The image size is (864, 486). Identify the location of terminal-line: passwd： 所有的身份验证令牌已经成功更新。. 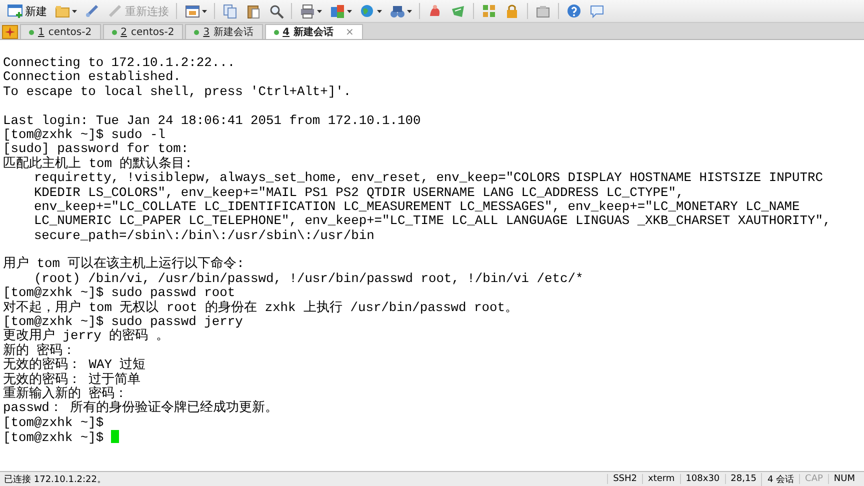
(140, 408).